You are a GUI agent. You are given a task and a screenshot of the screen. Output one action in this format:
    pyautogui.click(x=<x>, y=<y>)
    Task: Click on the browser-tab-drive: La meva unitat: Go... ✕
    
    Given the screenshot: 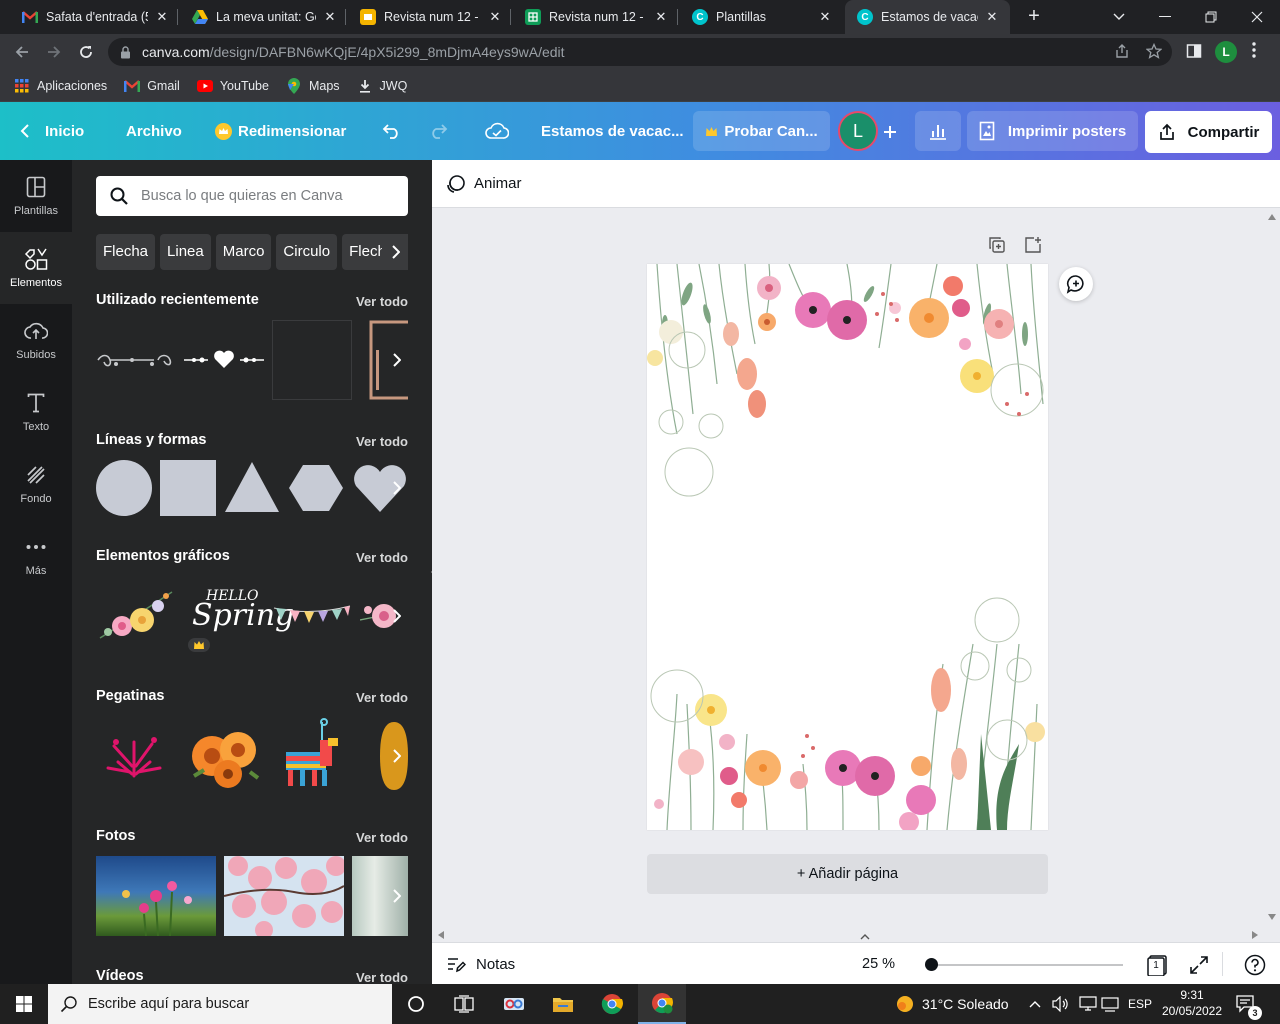 What is the action you would take?
    pyautogui.click(x=264, y=17)
    